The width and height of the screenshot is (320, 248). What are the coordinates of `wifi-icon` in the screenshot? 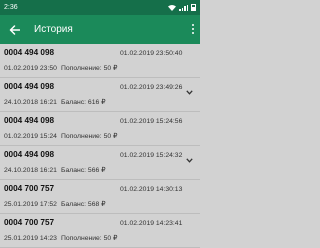 It's located at (172, 7).